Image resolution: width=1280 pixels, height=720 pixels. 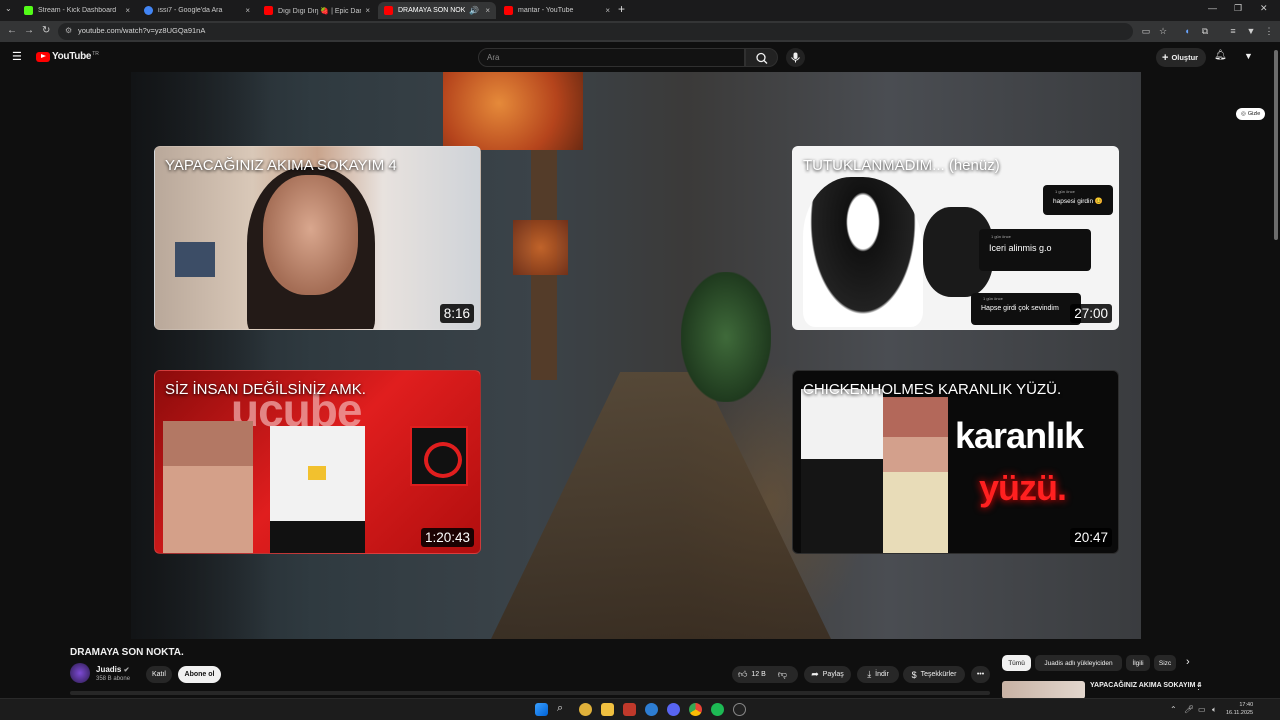 I want to click on chip-all: Tümü, so click(x=1016, y=663).